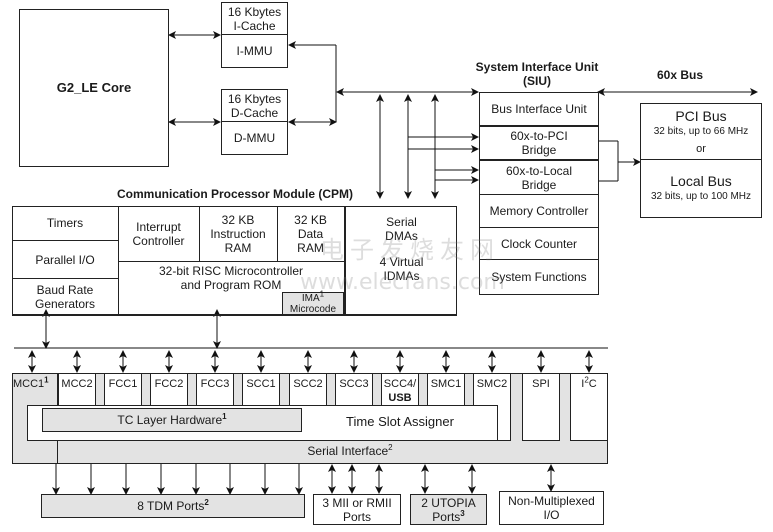 This screenshot has height=532, width=773. What do you see at coordinates (400, 398) in the screenshot?
I see `controller-label-2: USB` at bounding box center [400, 398].